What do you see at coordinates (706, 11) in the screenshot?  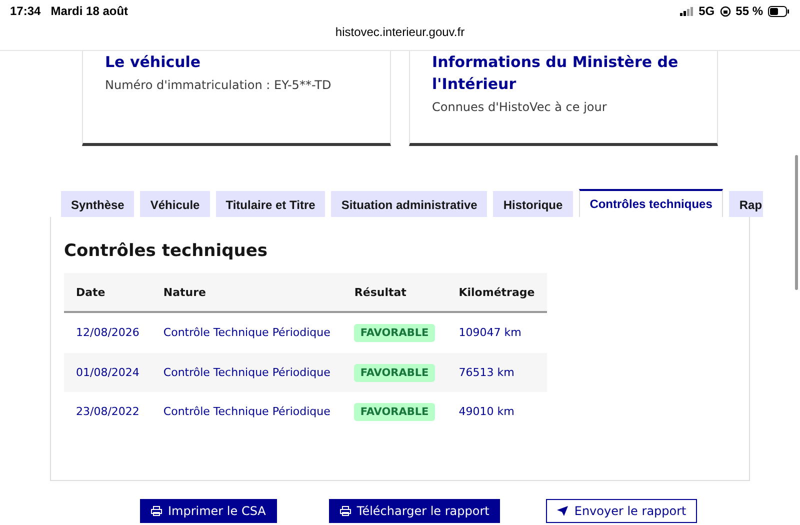 I see `network-label: 5G` at bounding box center [706, 11].